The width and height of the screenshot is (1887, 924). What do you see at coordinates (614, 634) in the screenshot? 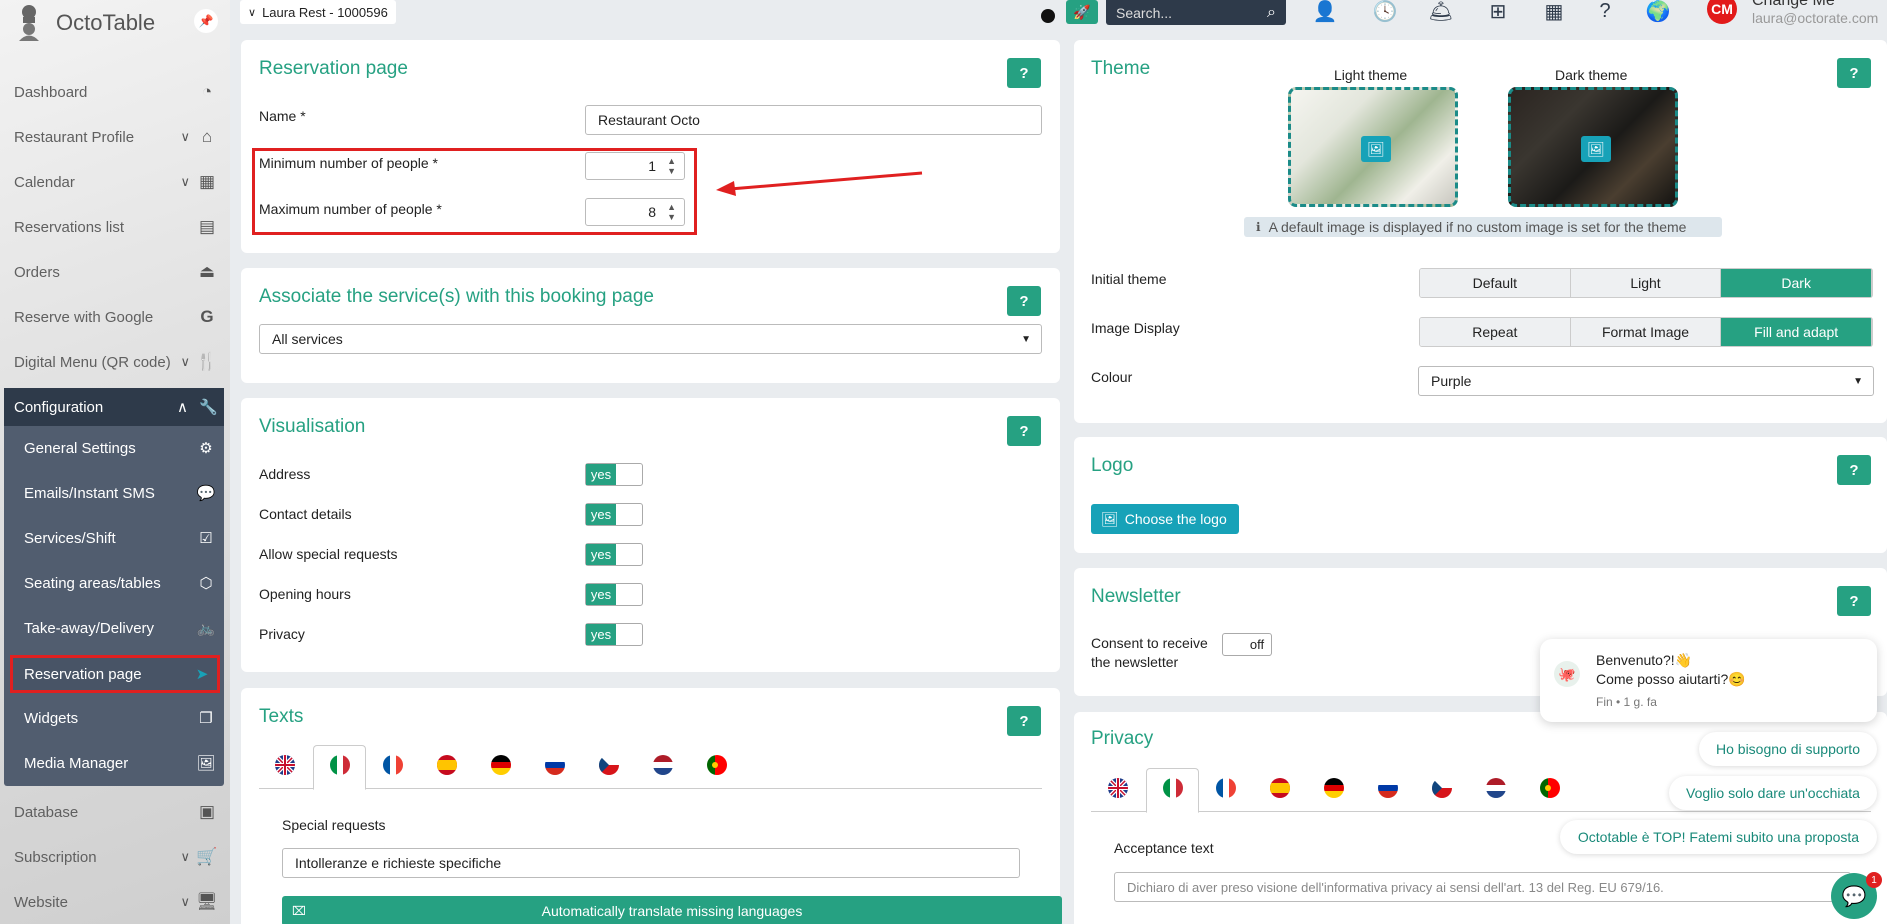
I see `privacy-toggle: yes` at bounding box center [614, 634].